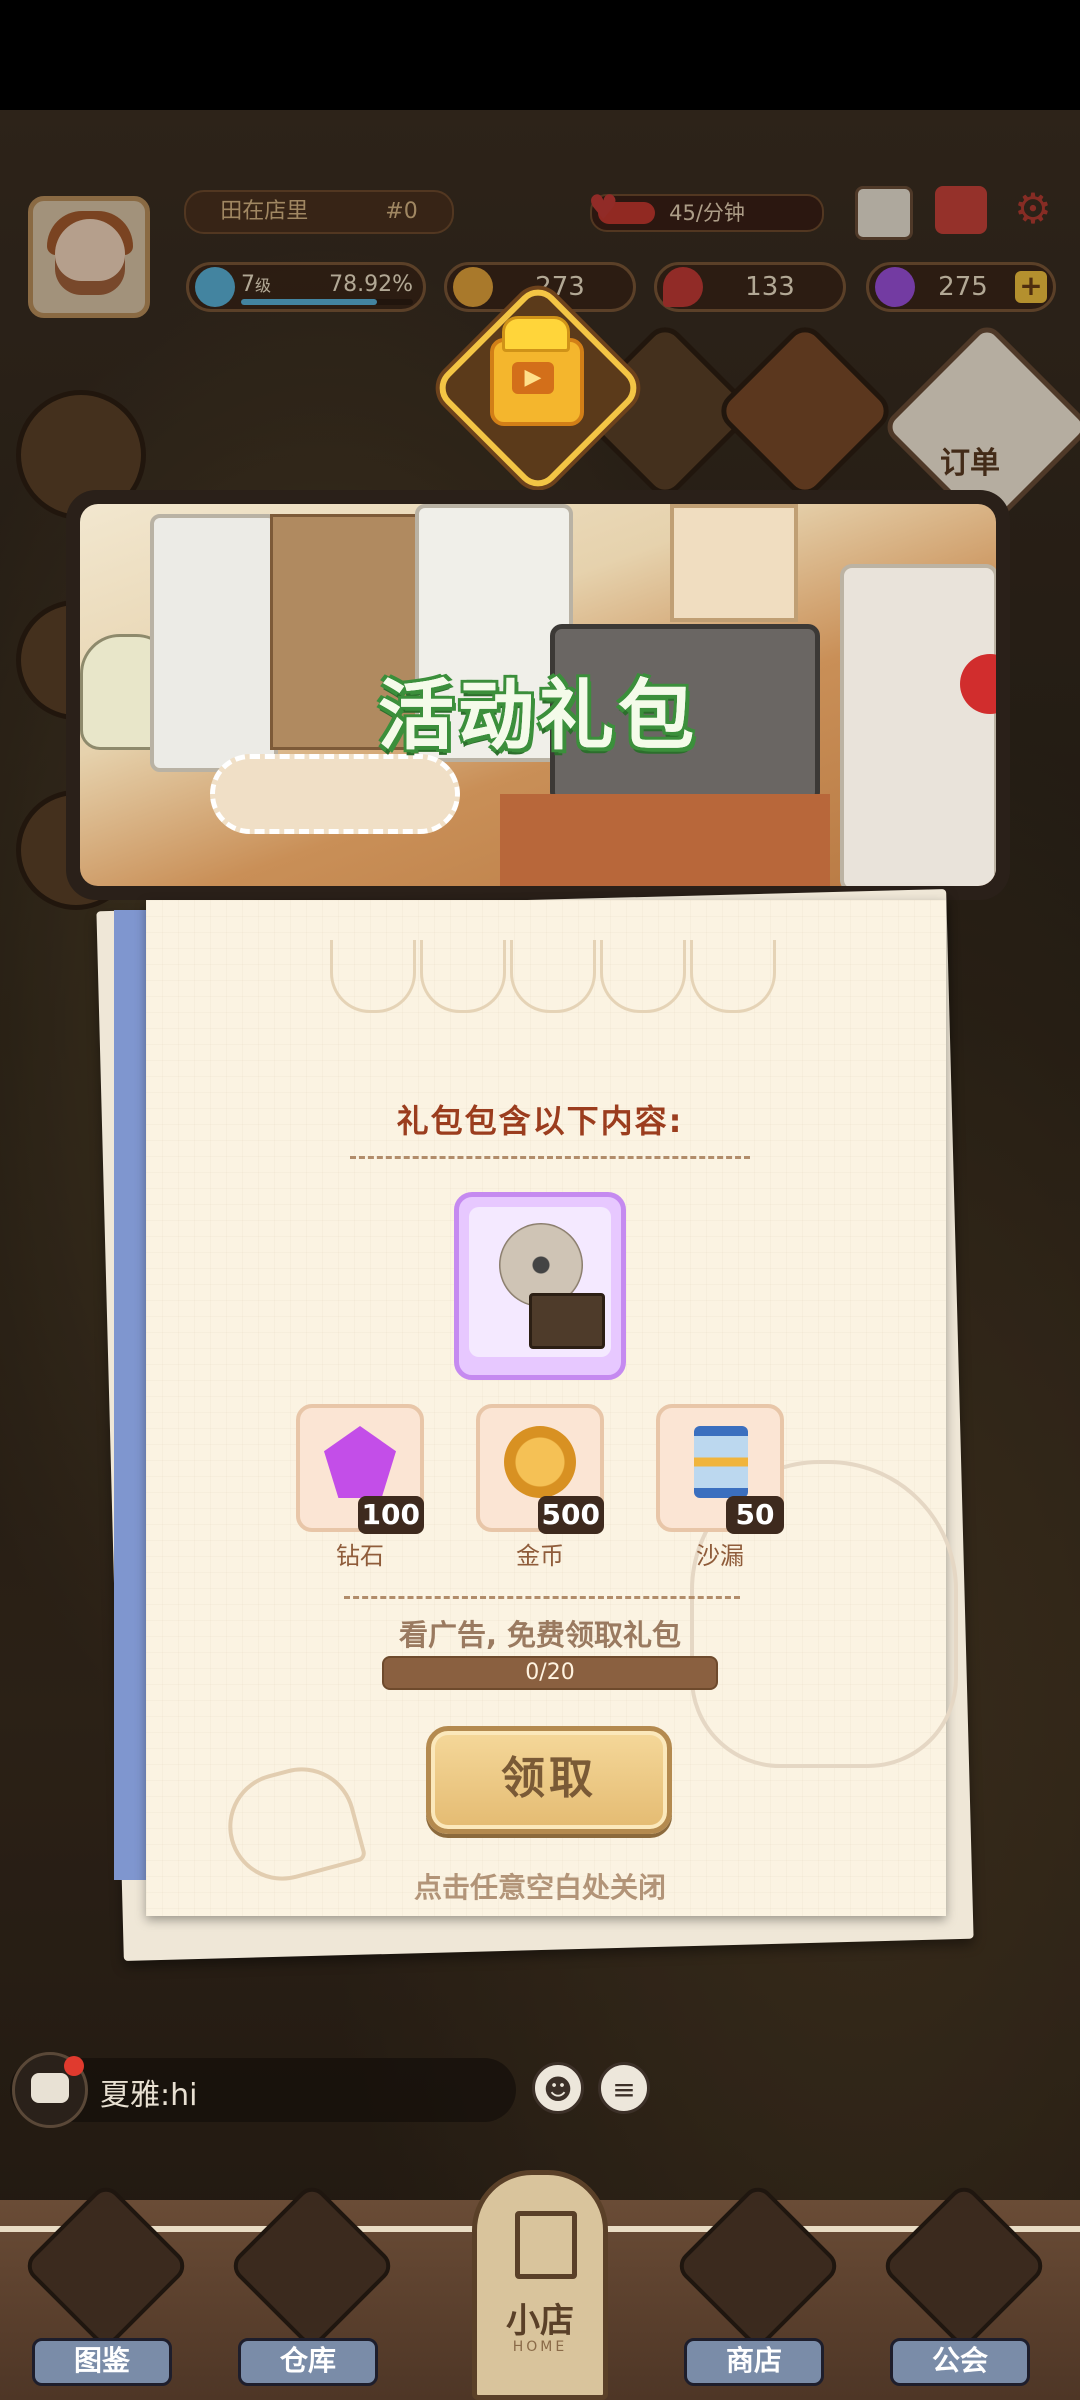 Image resolution: width=1080 pixels, height=2400 pixels. Describe the element at coordinates (558, 2088) in the screenshot. I see `emoji-button: ☻` at that location.